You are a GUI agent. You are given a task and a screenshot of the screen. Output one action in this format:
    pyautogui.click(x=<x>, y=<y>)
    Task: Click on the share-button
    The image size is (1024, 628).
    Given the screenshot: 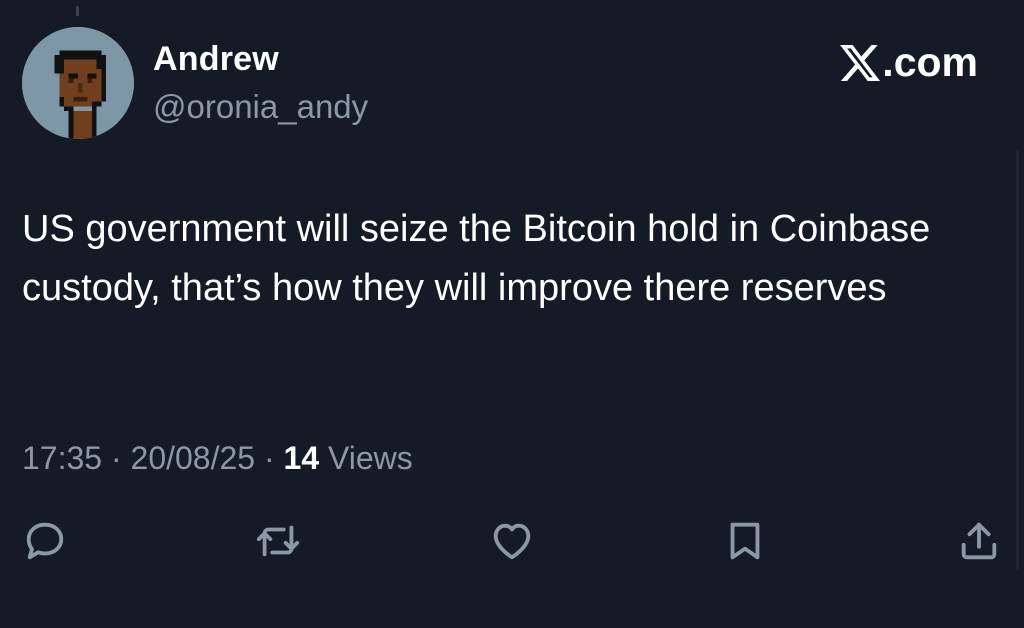 What is the action you would take?
    pyautogui.click(x=979, y=541)
    